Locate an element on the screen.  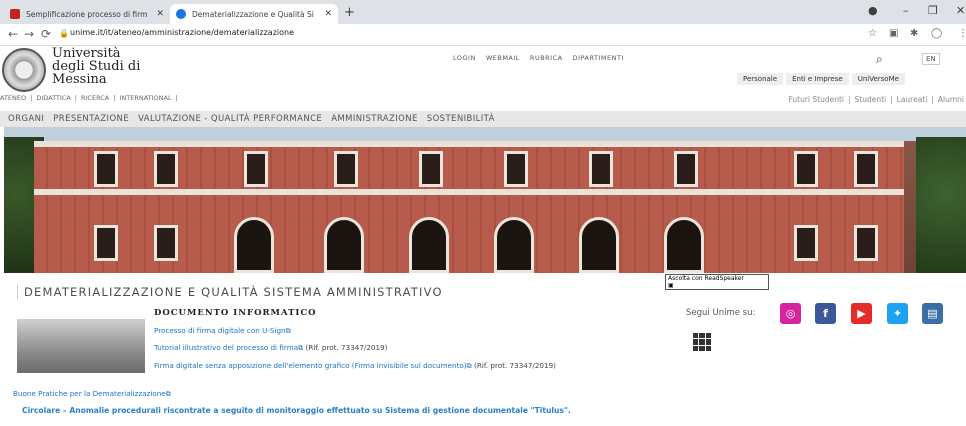
minimize-button: – is located at coordinates (906, 10).